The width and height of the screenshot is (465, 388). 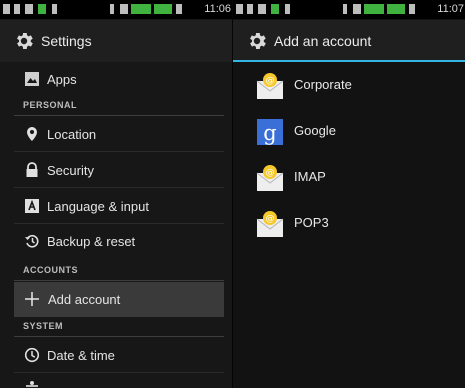 What do you see at coordinates (119, 327) in the screenshot?
I see `section-header-system: SYSTEM` at bounding box center [119, 327].